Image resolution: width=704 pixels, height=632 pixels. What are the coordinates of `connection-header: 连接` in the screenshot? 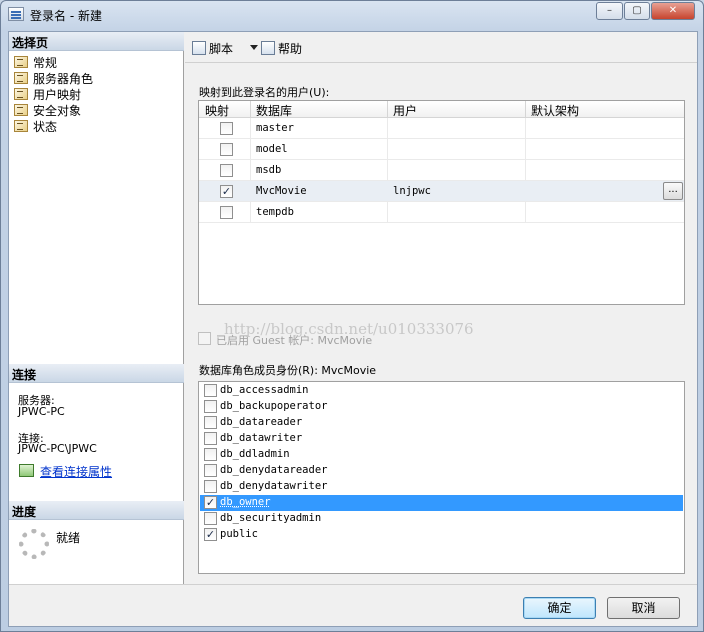 It's located at (96, 373).